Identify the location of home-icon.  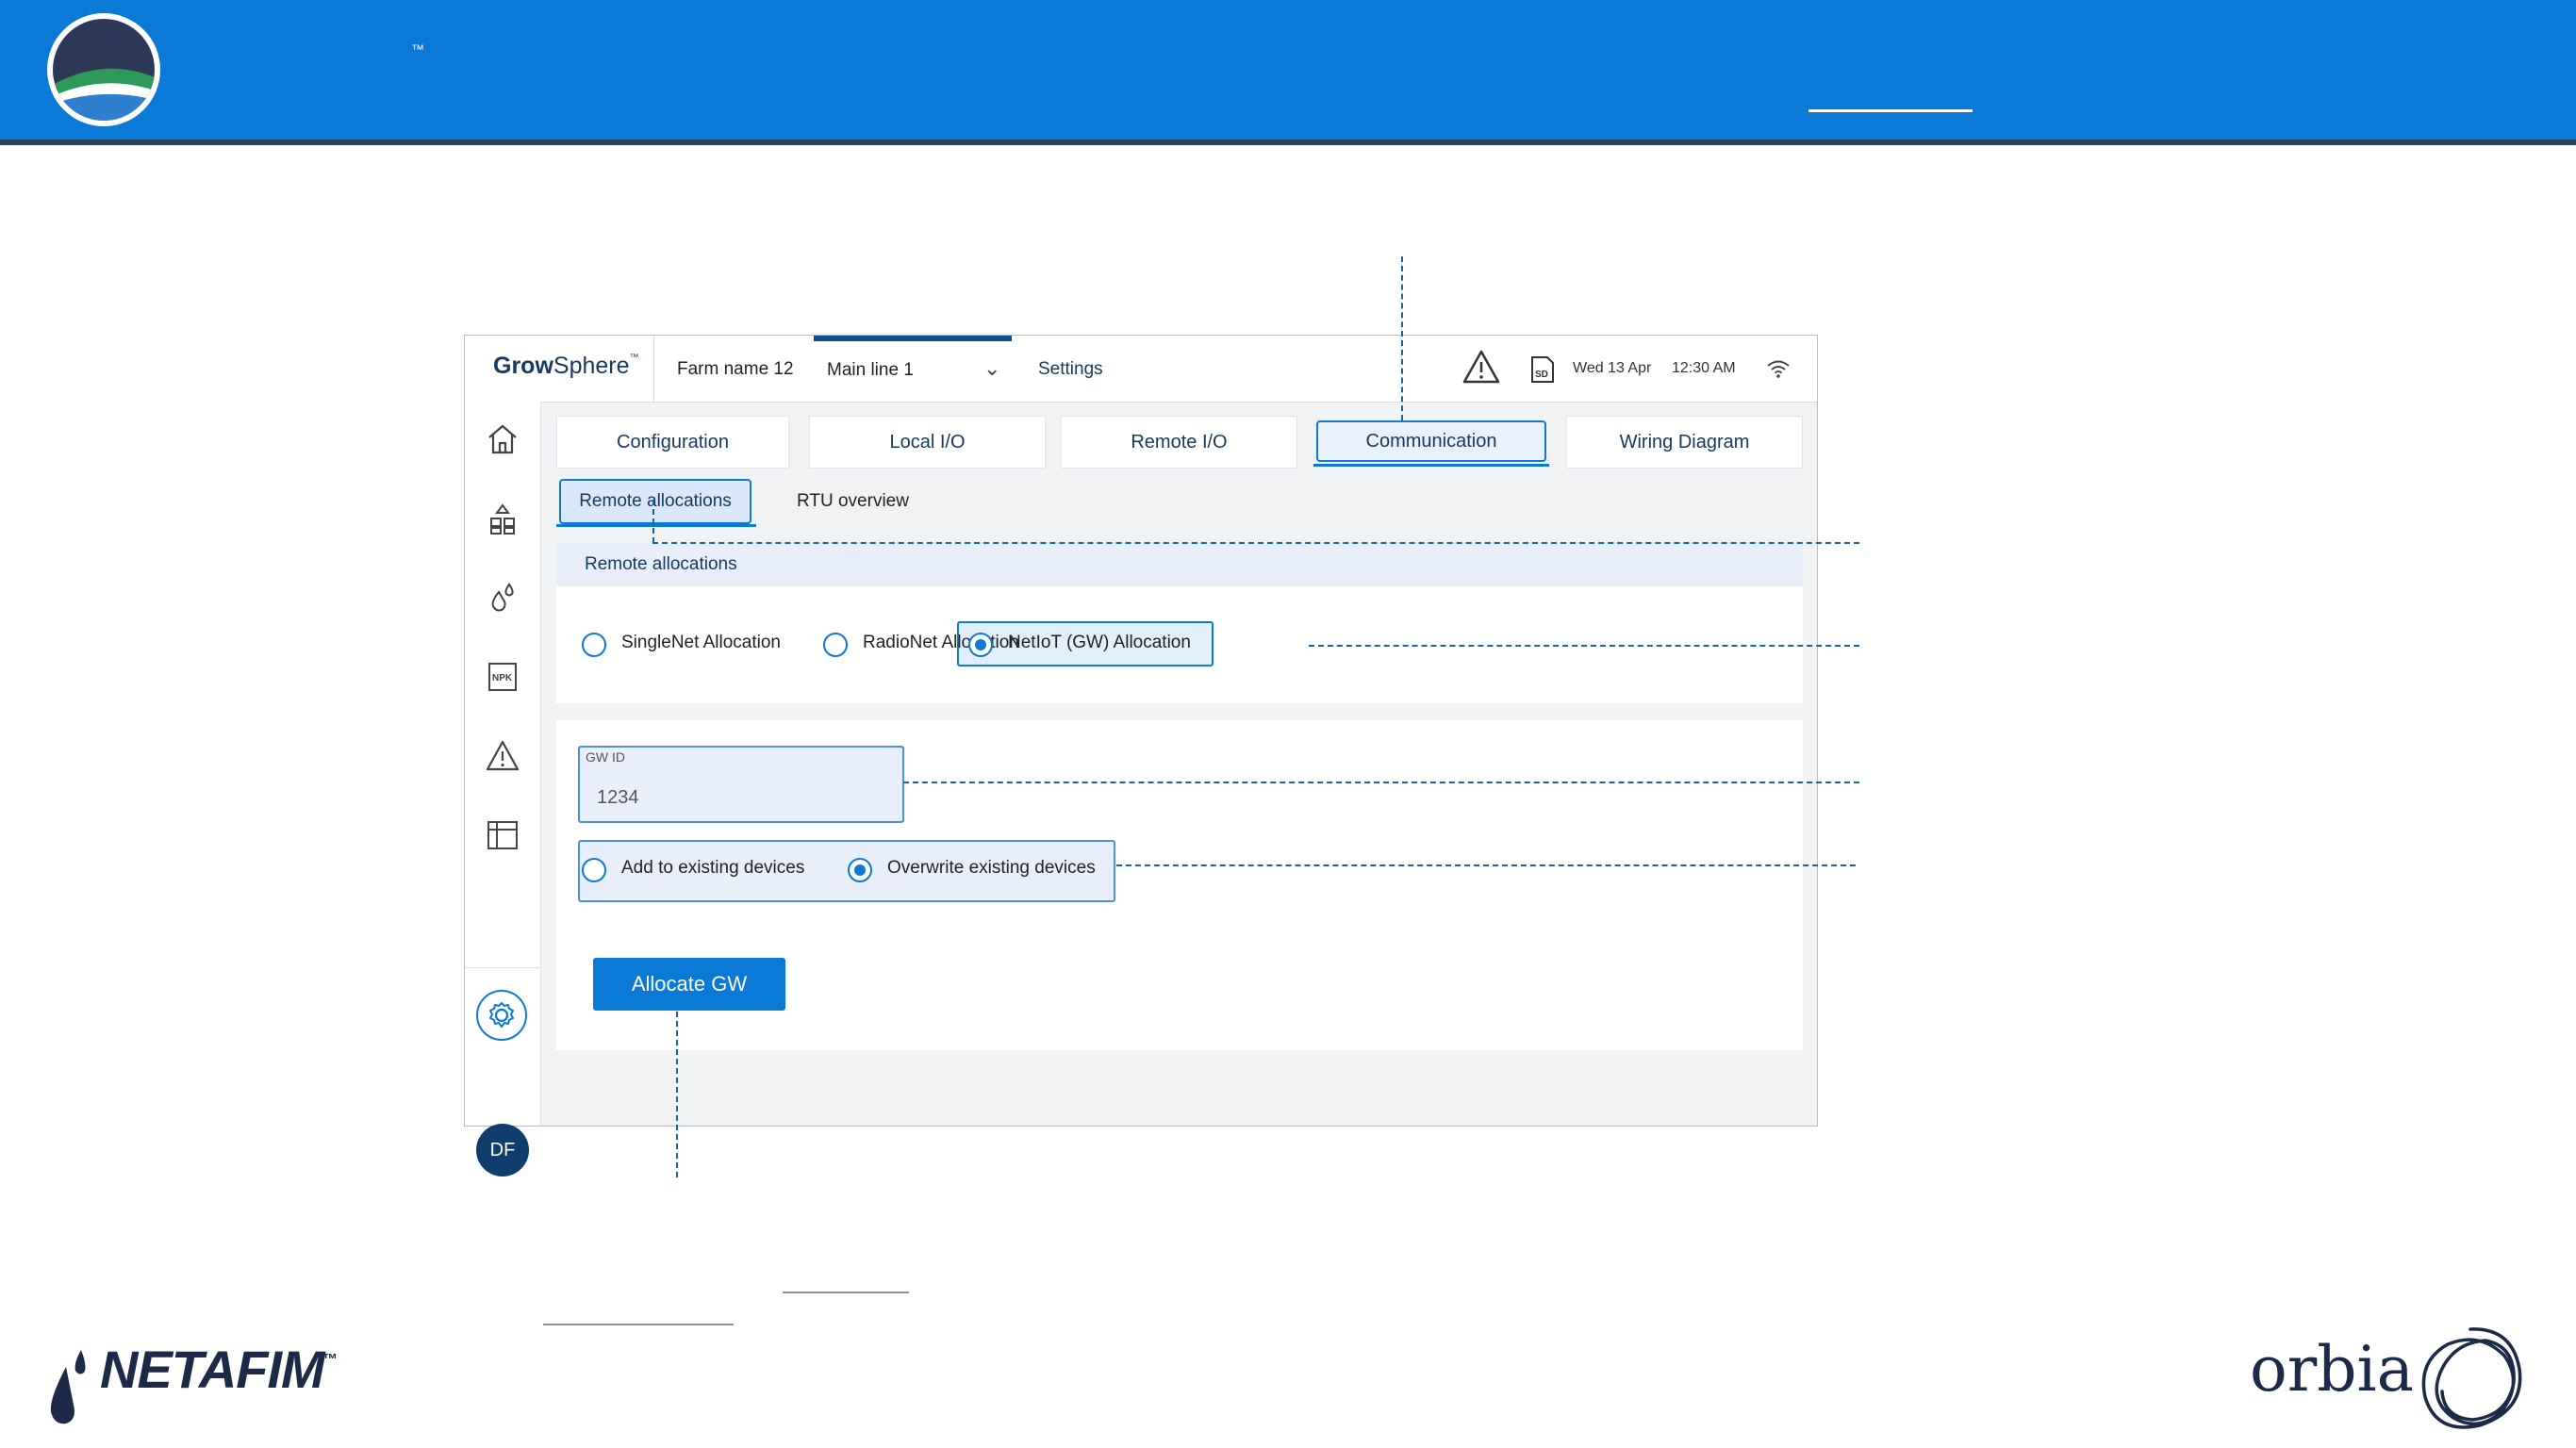
(502, 439).